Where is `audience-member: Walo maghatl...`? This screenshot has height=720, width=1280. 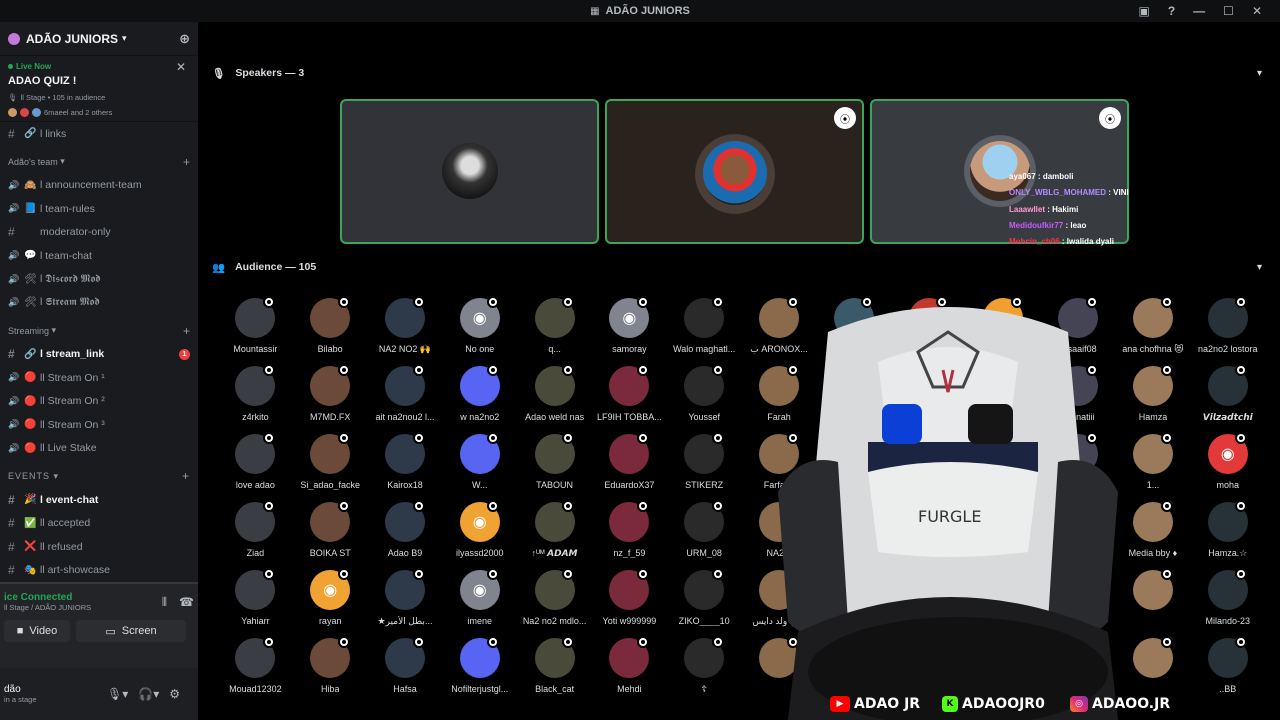 audience-member: Walo maghatl... is located at coordinates (704, 330).